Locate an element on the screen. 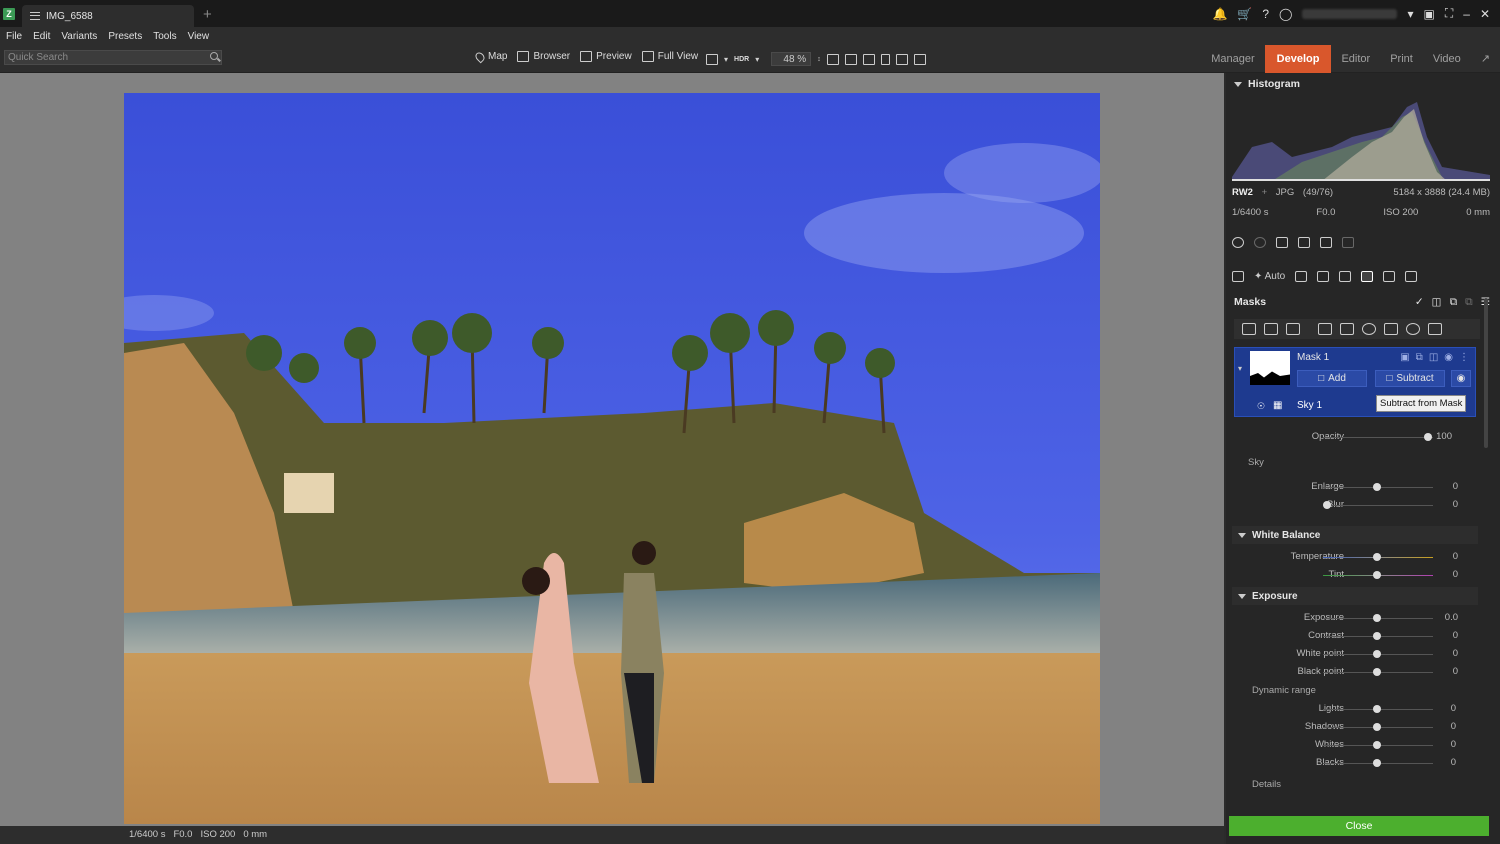  tab-editor: Editor is located at coordinates (1355, 59).